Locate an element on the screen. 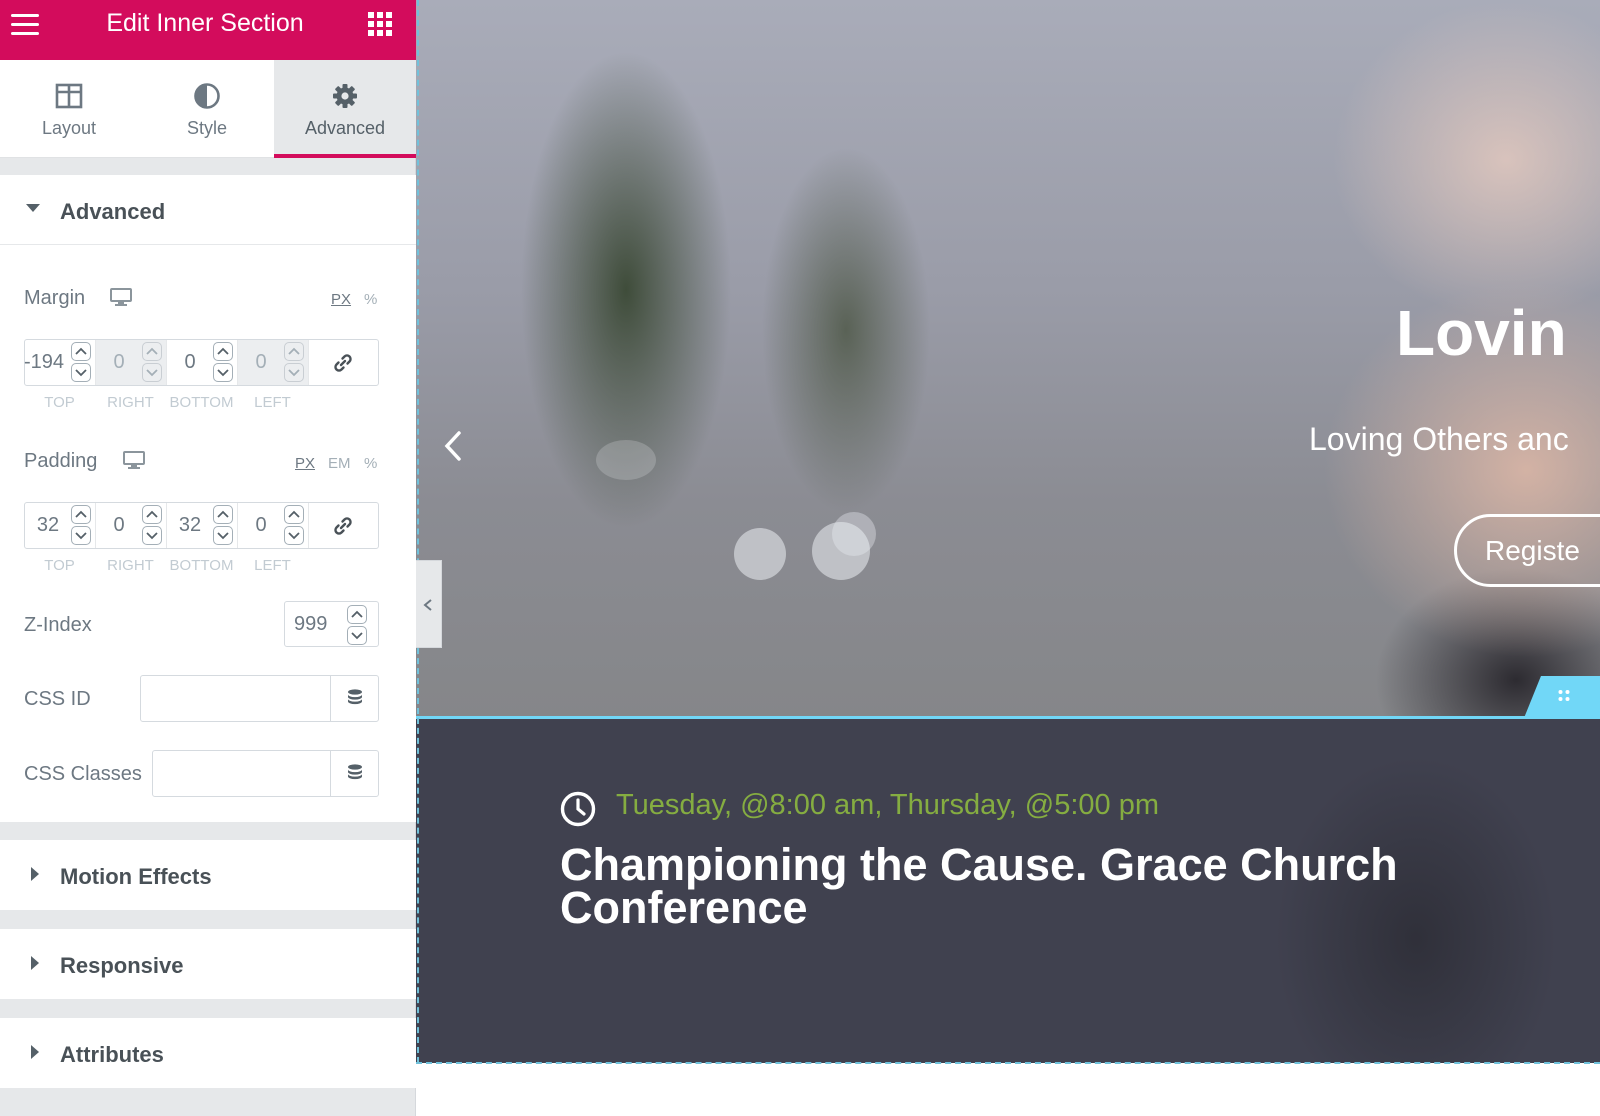  hero-subheading: Loving Others anc is located at coordinates (1439, 439).